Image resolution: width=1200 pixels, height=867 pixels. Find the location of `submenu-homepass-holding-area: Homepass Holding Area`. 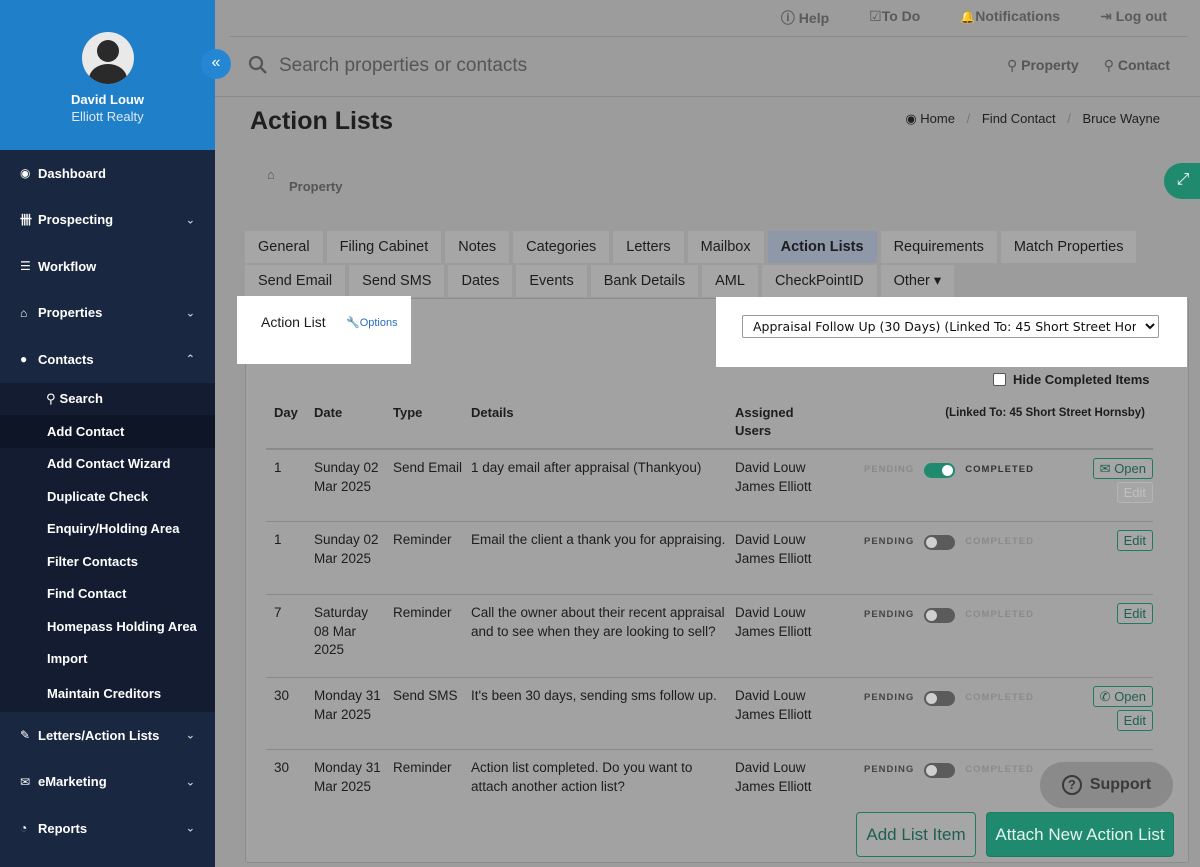

submenu-homepass-holding-area: Homepass Holding Area is located at coordinates (107, 626).